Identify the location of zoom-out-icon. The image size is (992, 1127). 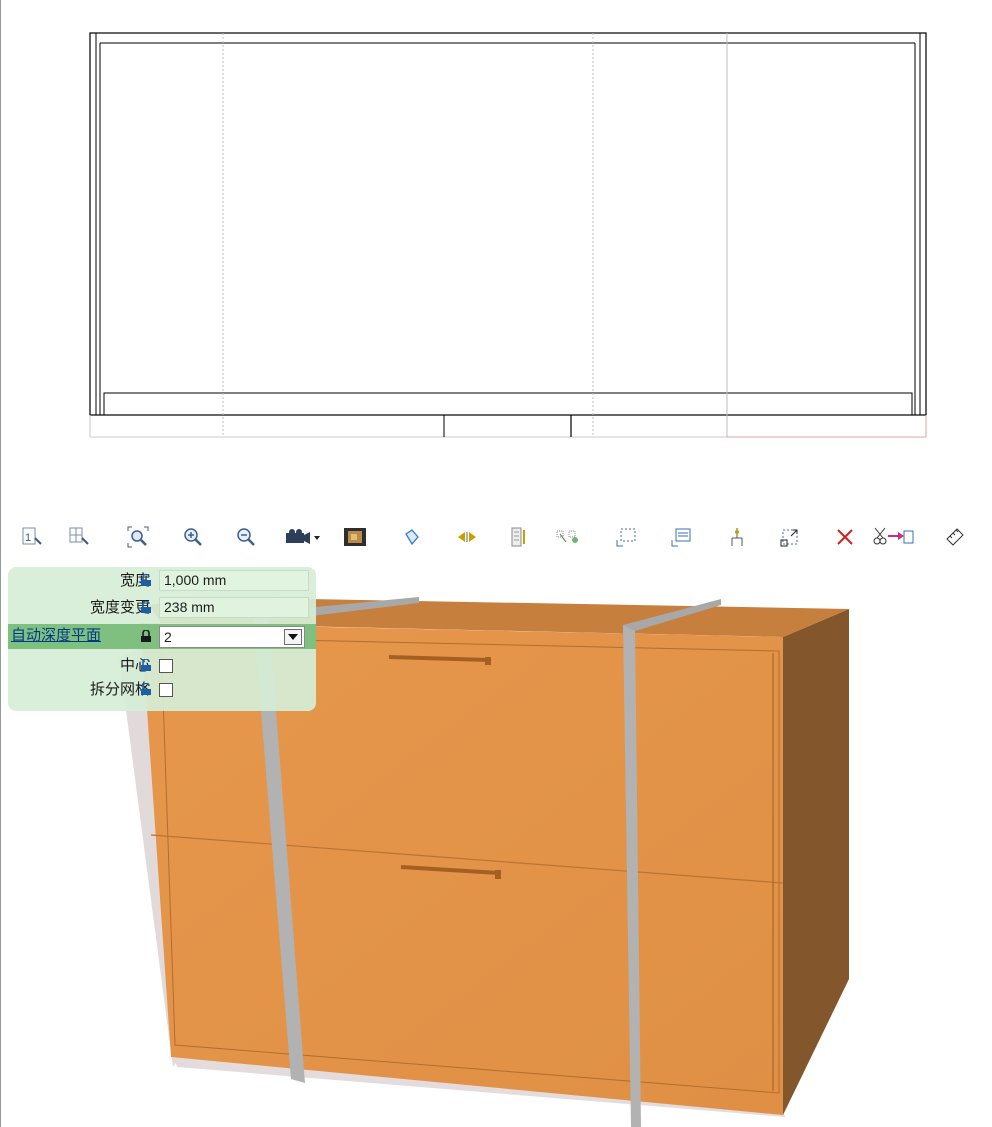
(246, 537).